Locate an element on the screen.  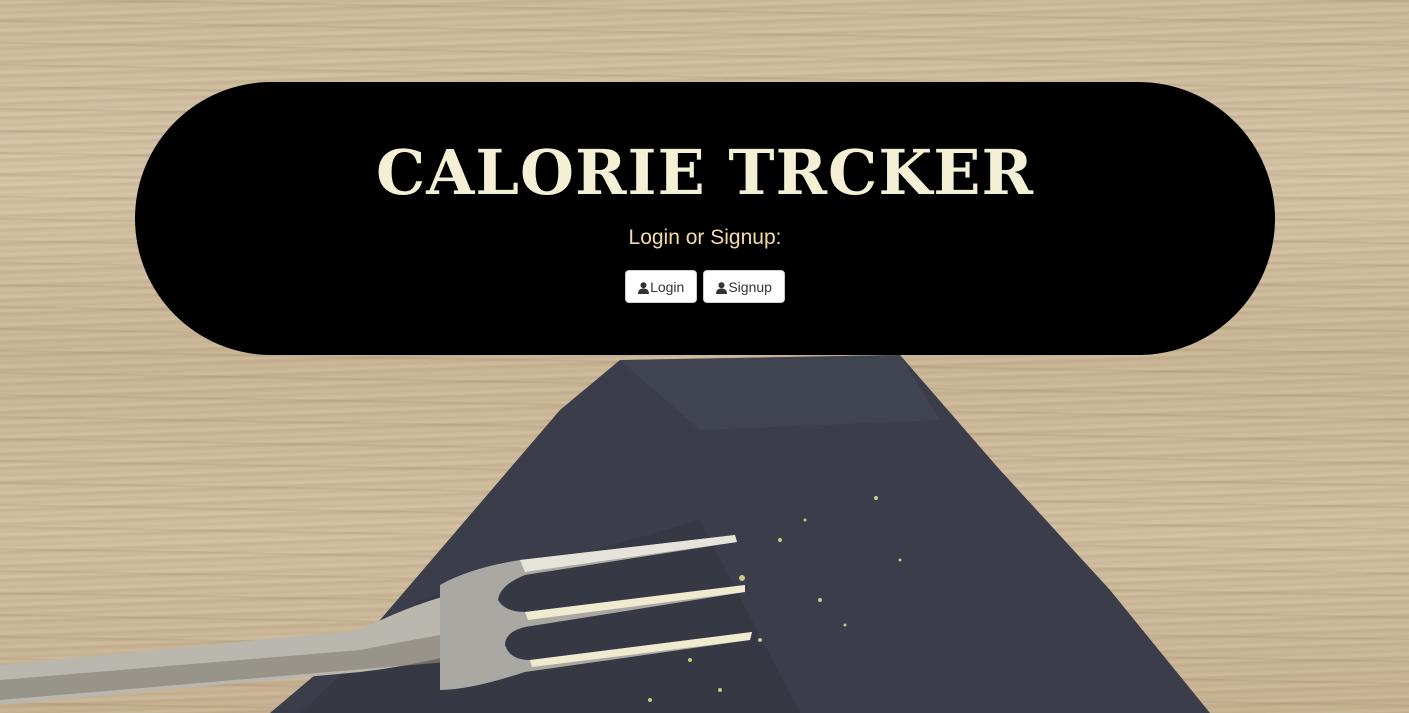
page-title: CALORIE TRCKER is located at coordinates (705, 172).